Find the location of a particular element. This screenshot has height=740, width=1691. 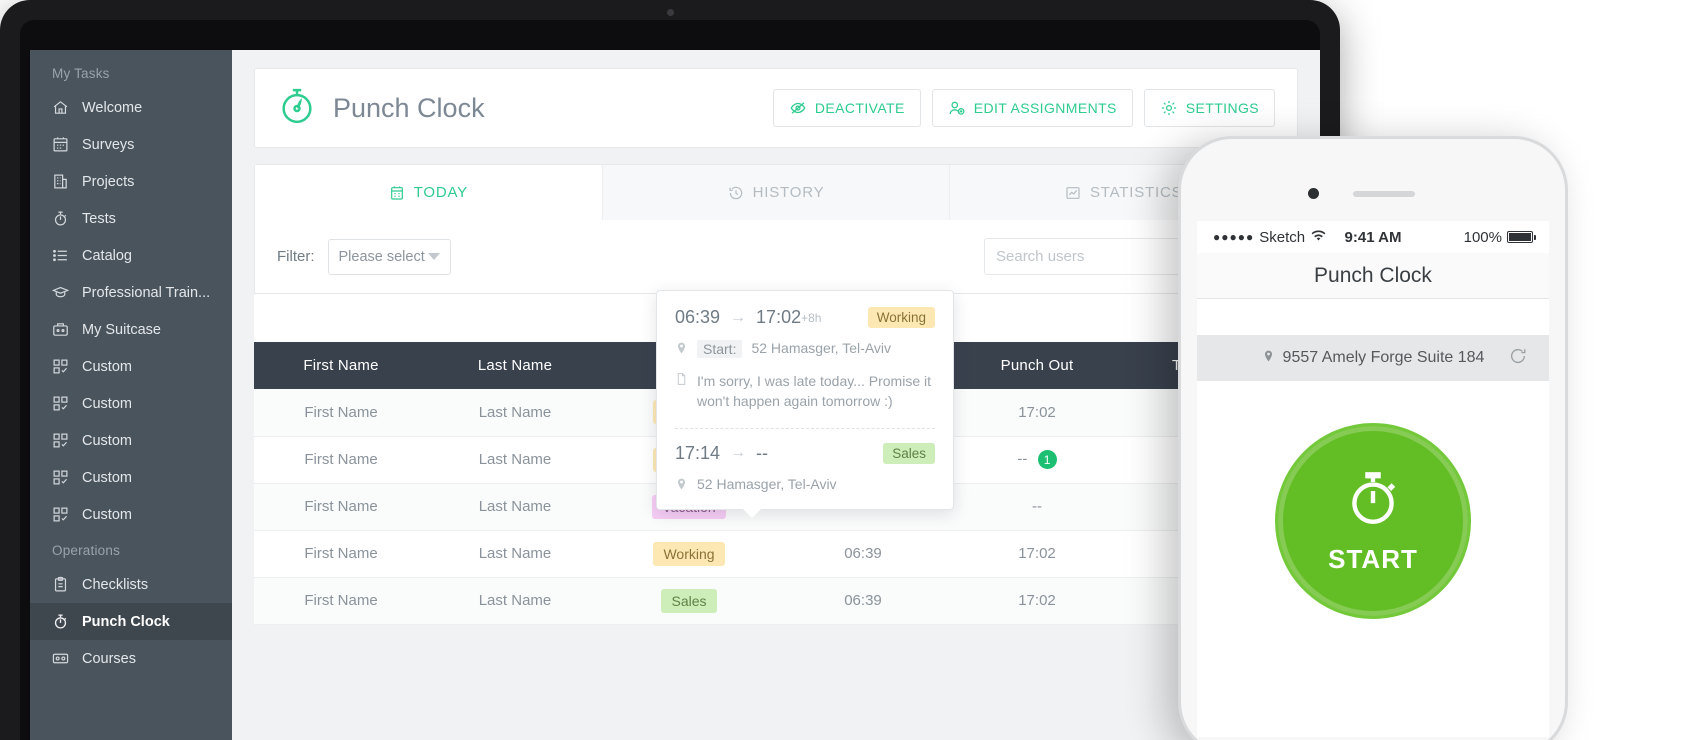

sidebar-item-surveys: Surveys is located at coordinates (131, 144).